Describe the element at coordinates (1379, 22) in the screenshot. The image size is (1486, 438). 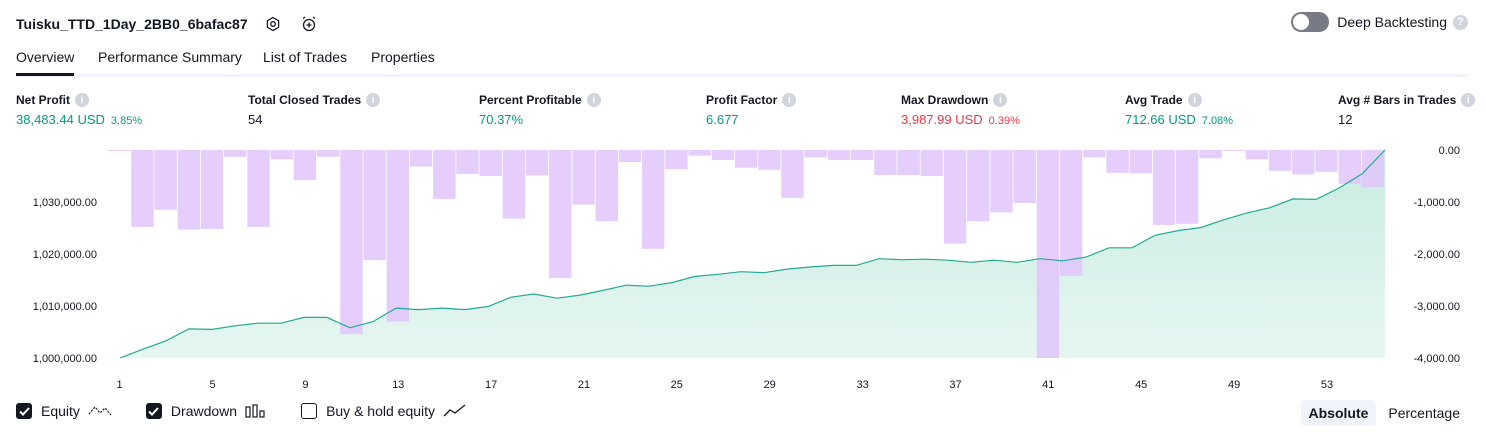
I see `deep-backtesting: Deep Backtesting ?` at that location.